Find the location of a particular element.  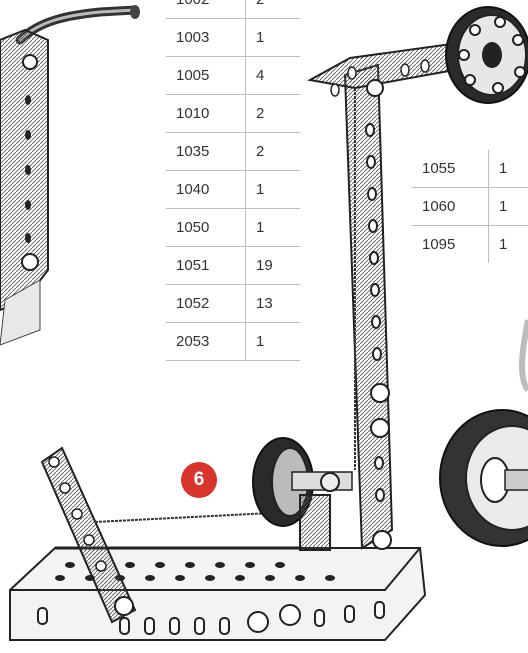

part-number: 1050 is located at coordinates (206, 227).